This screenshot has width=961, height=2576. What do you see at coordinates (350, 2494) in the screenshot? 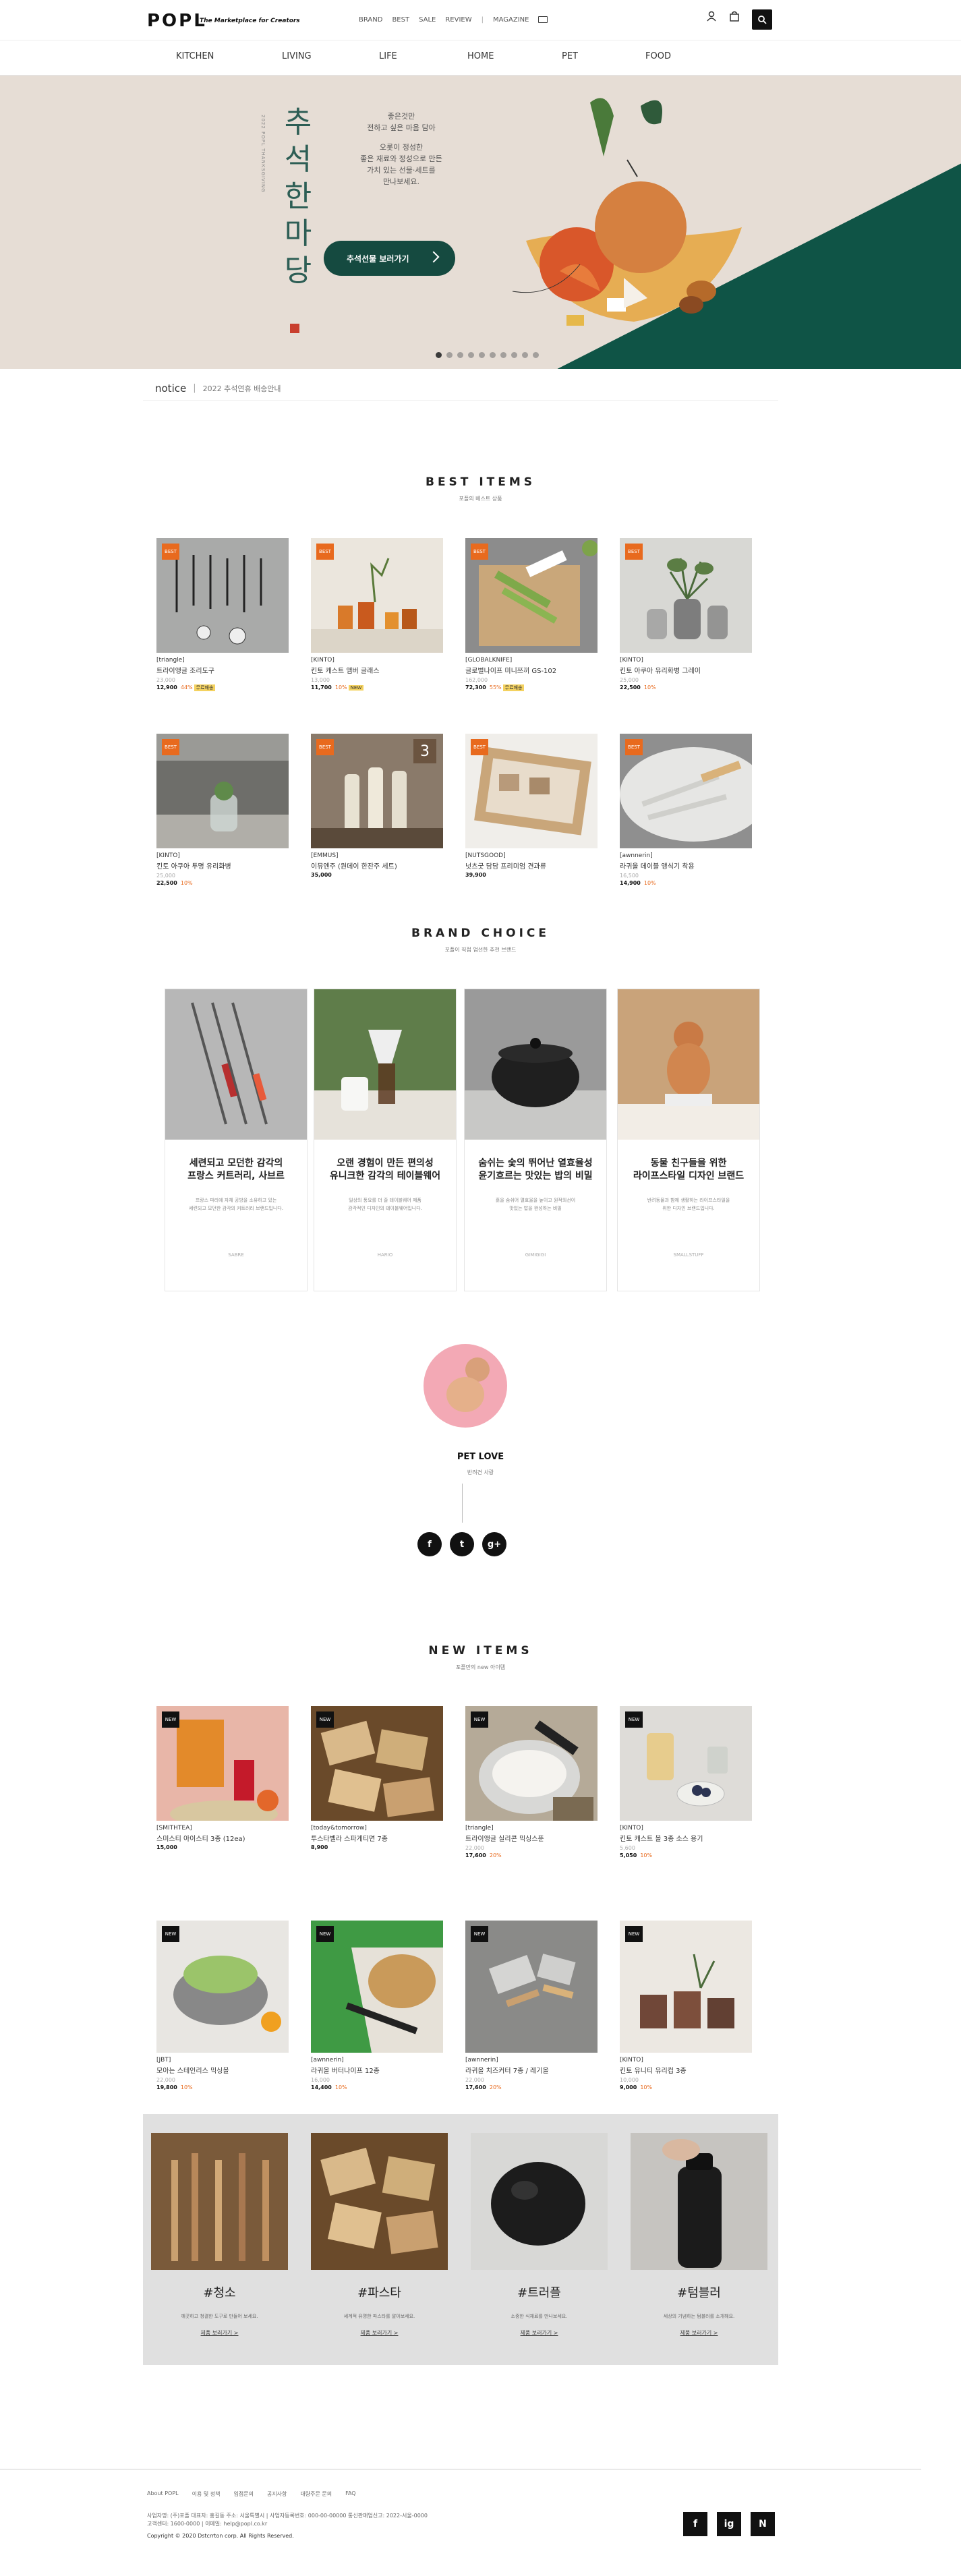
I see `footer-link-faq: FAQ` at bounding box center [350, 2494].